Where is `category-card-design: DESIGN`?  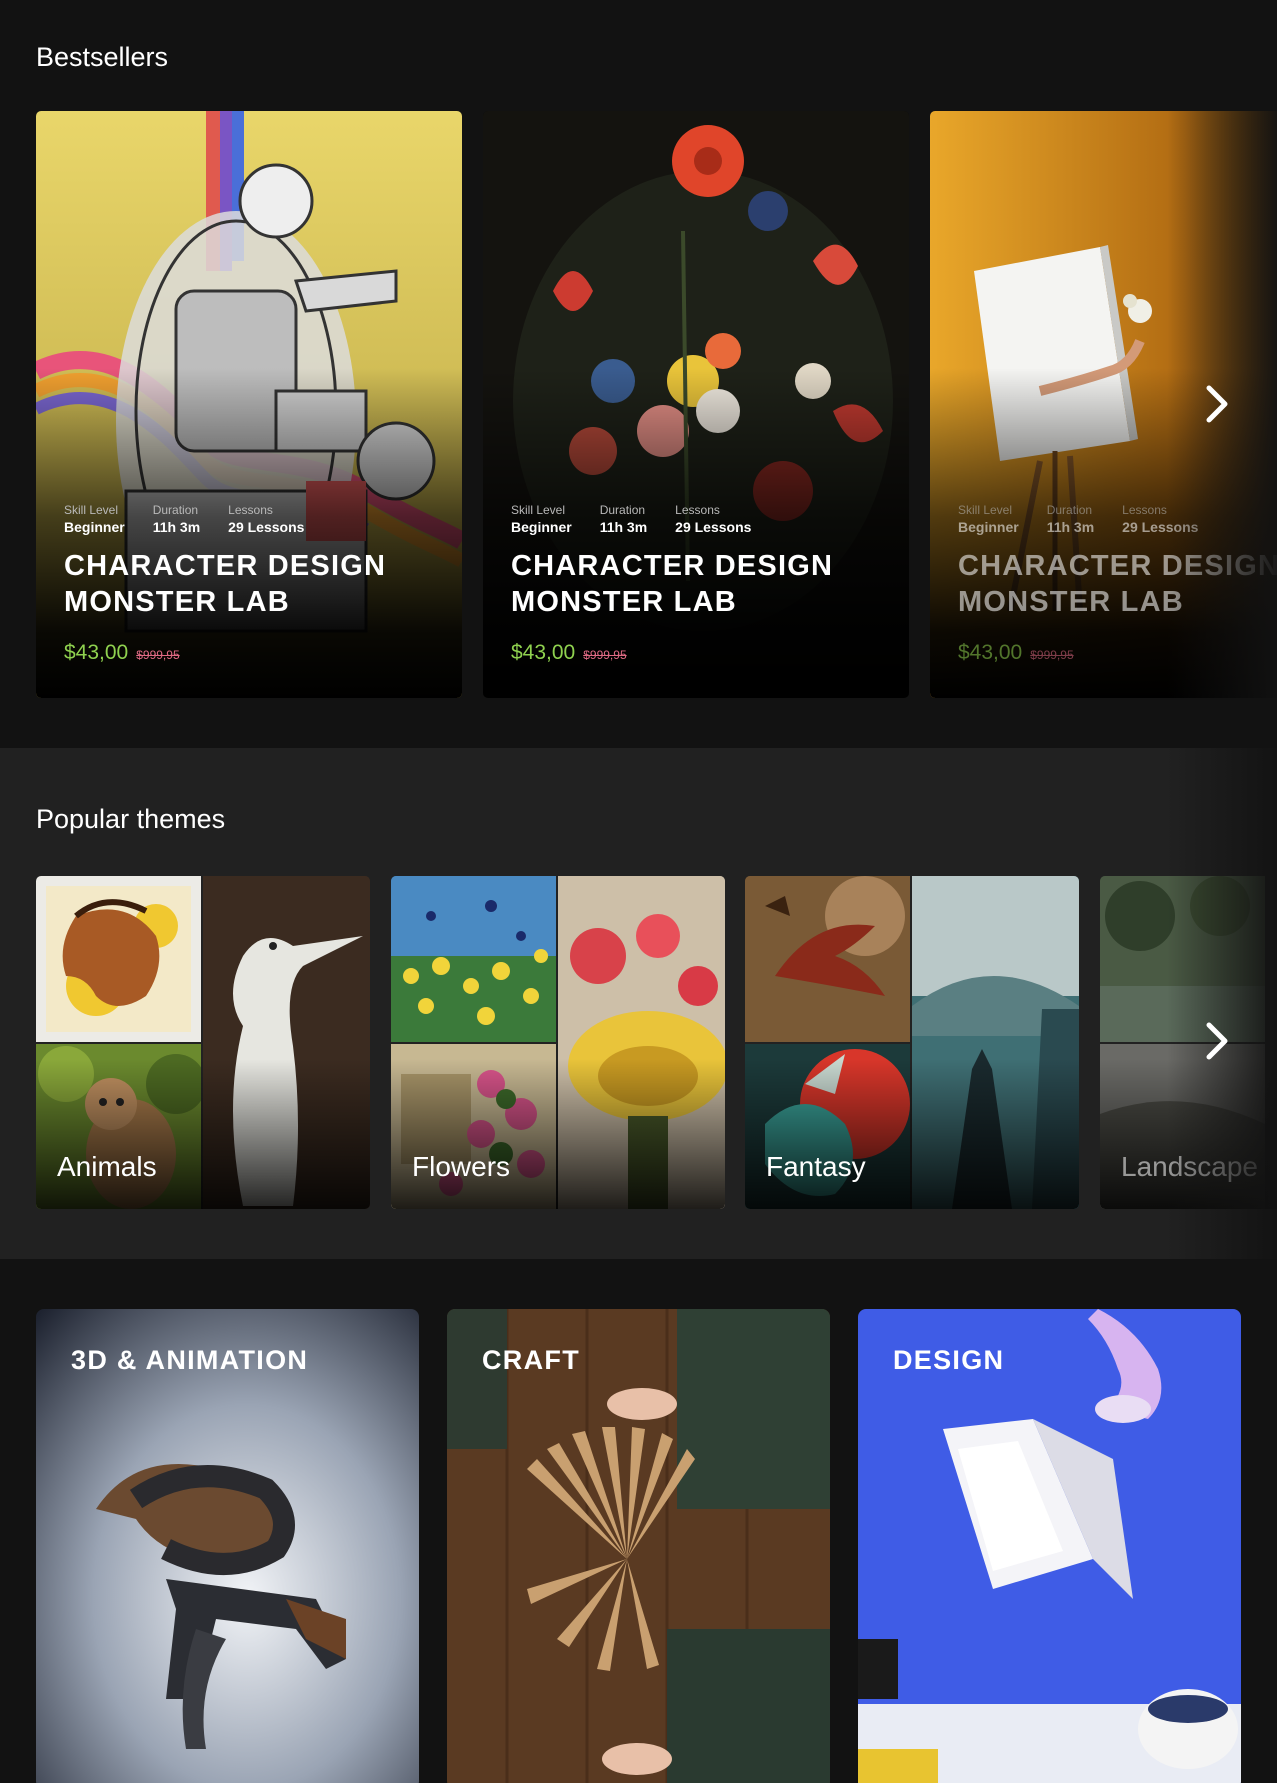 category-card-design: DESIGN is located at coordinates (1049, 1546).